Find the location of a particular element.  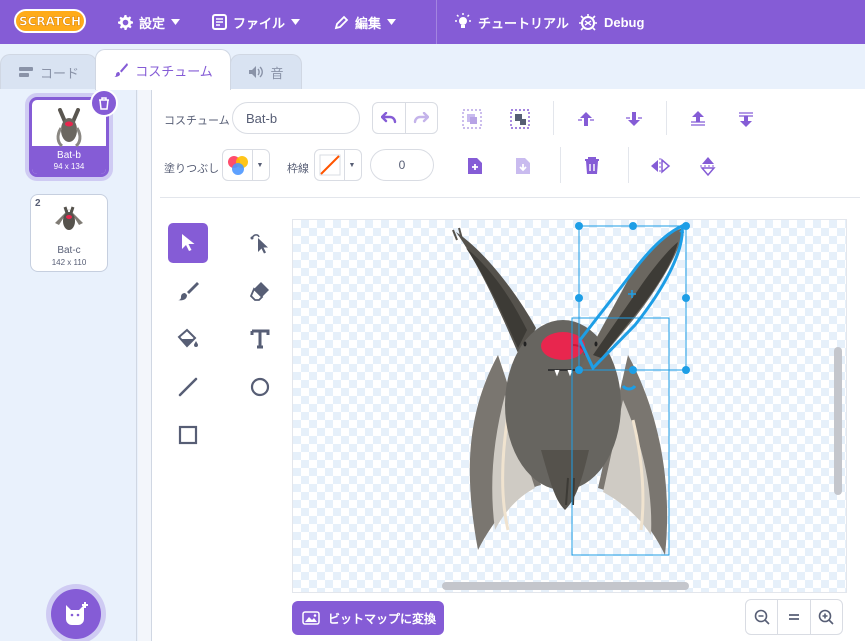

text-tool is located at coordinates (260, 339).